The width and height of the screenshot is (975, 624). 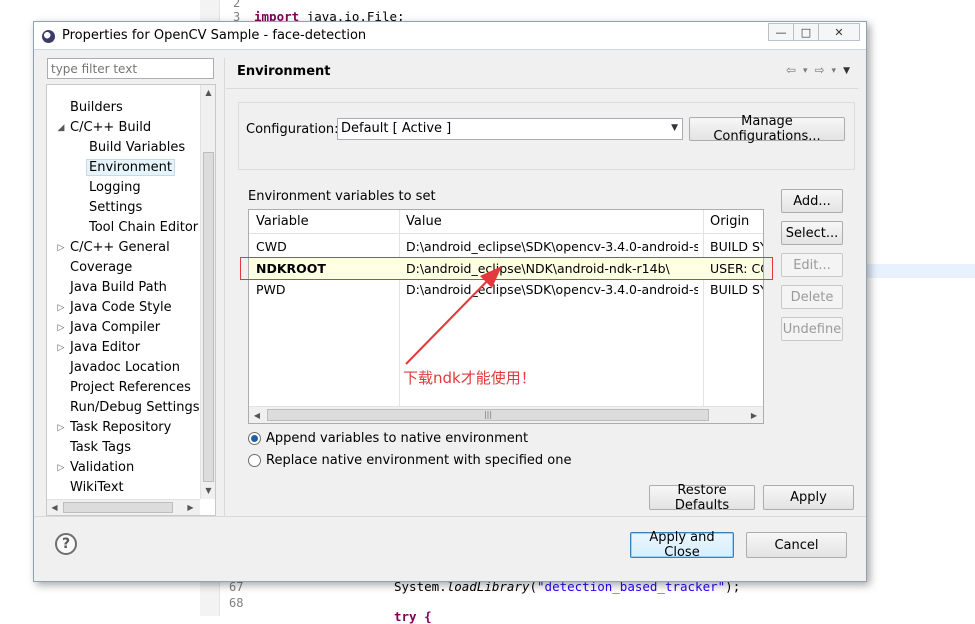 What do you see at coordinates (111, 127) in the screenshot?
I see `tree-item-label: C/C++ Build` at bounding box center [111, 127].